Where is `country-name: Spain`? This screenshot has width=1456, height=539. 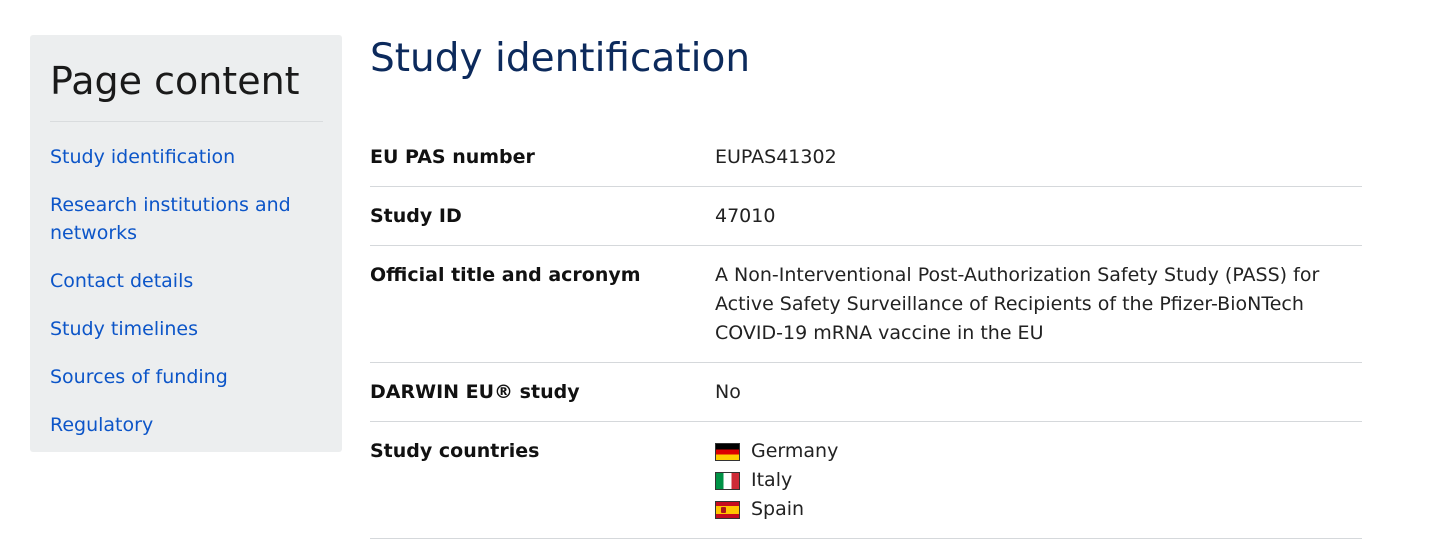 country-name: Spain is located at coordinates (778, 509).